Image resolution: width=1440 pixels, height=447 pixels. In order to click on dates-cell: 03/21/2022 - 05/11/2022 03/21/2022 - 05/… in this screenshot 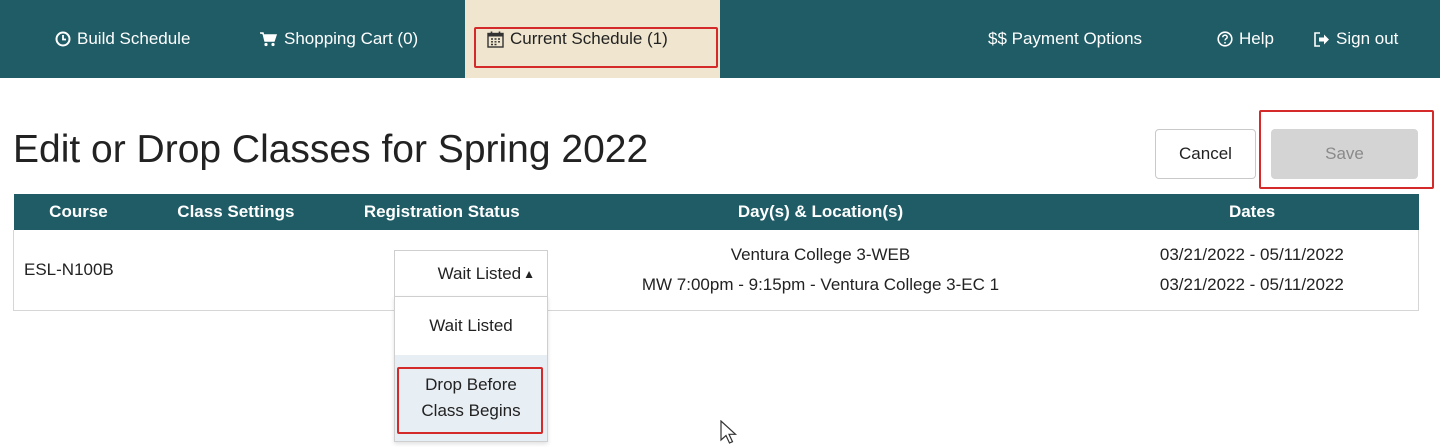, I will do `click(1252, 270)`.